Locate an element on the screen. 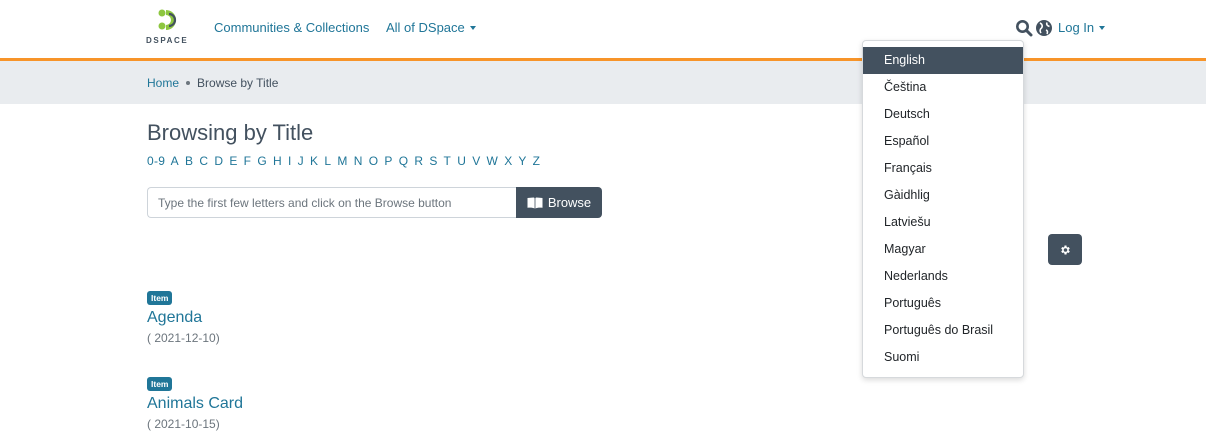 This screenshot has height=432, width=1206. alpha-link-l: L is located at coordinates (327, 161).